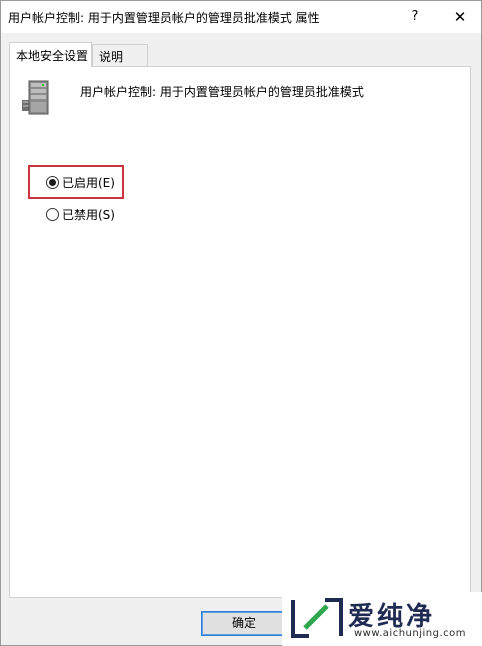  I want to click on watermark-url: www.aichunjing.com, so click(410, 633).